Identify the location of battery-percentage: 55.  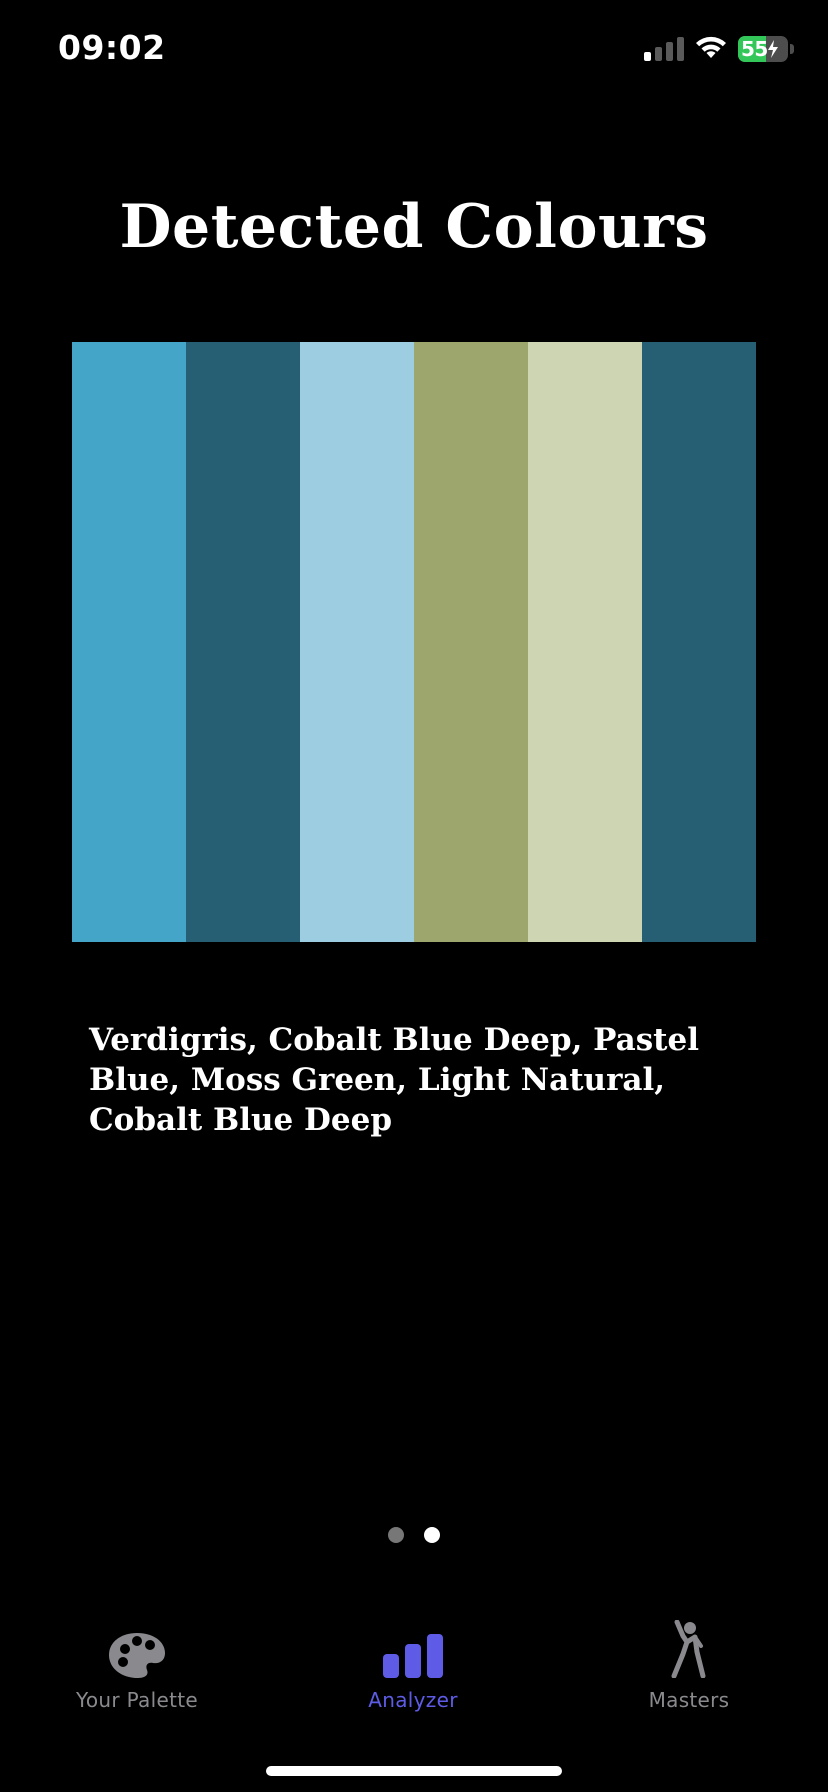
(754, 49).